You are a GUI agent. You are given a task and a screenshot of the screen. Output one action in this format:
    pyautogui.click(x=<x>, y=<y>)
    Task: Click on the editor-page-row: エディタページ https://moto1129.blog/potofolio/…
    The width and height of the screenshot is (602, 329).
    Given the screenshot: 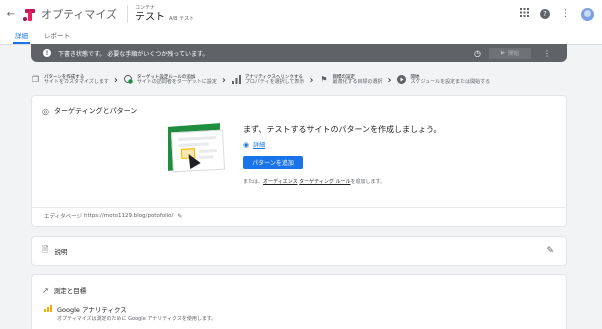 What is the action you would take?
    pyautogui.click(x=113, y=216)
    